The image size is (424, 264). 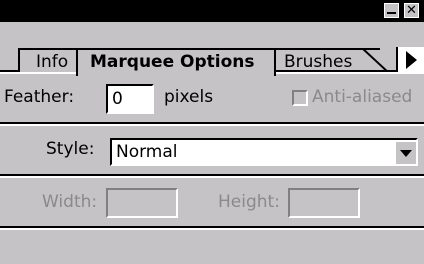 I want to click on width-input, so click(x=142, y=203).